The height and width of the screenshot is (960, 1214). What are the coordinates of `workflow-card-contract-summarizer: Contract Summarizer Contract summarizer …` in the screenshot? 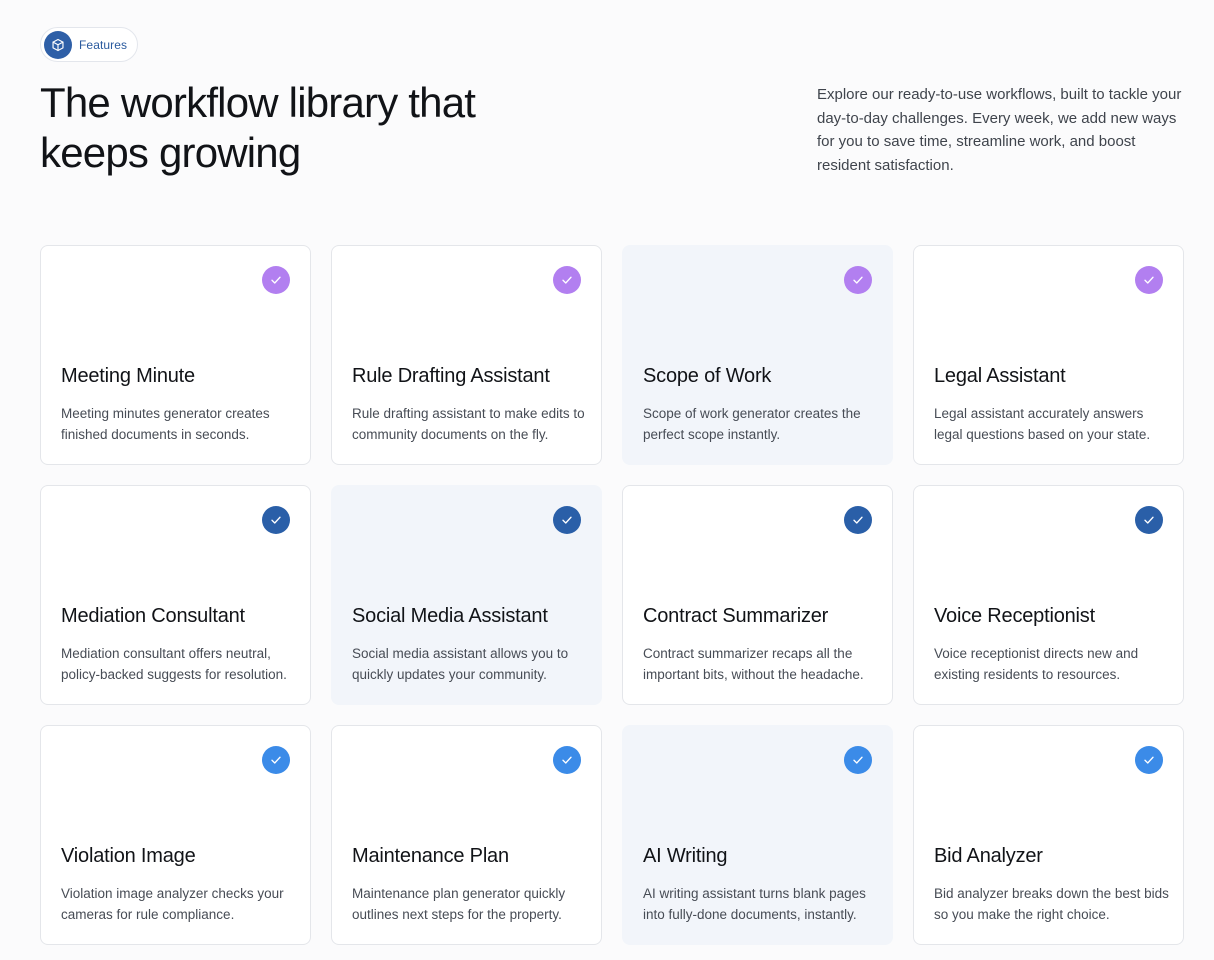 It's located at (757, 595).